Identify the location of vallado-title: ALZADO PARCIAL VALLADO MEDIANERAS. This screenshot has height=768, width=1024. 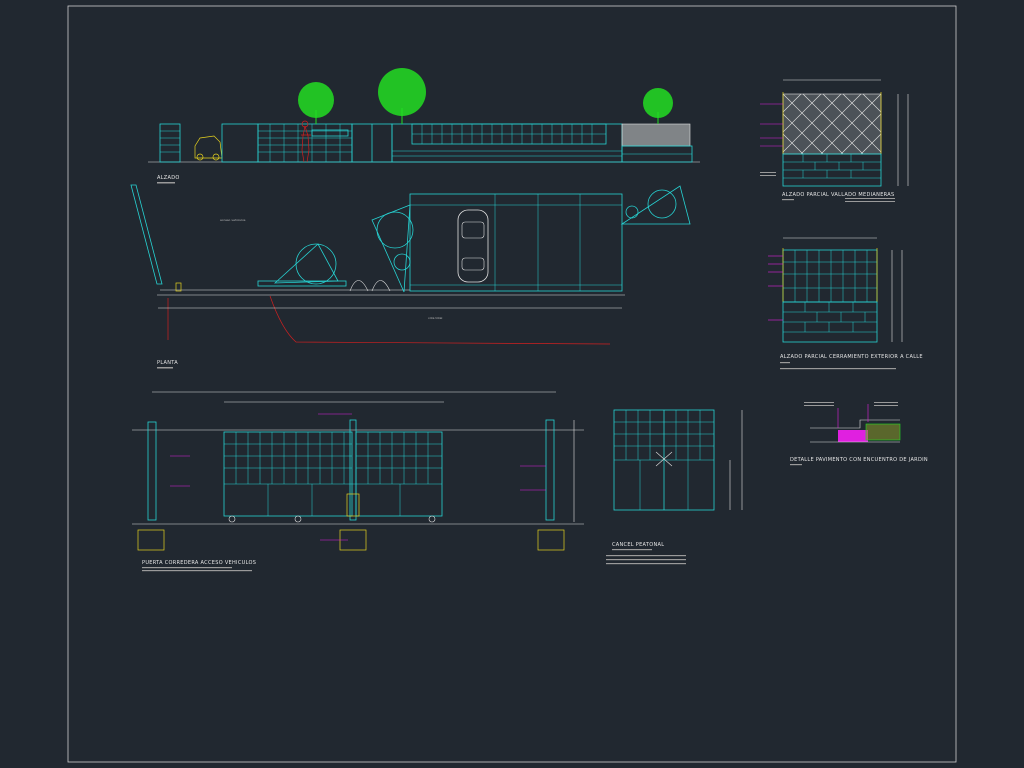
(838, 195).